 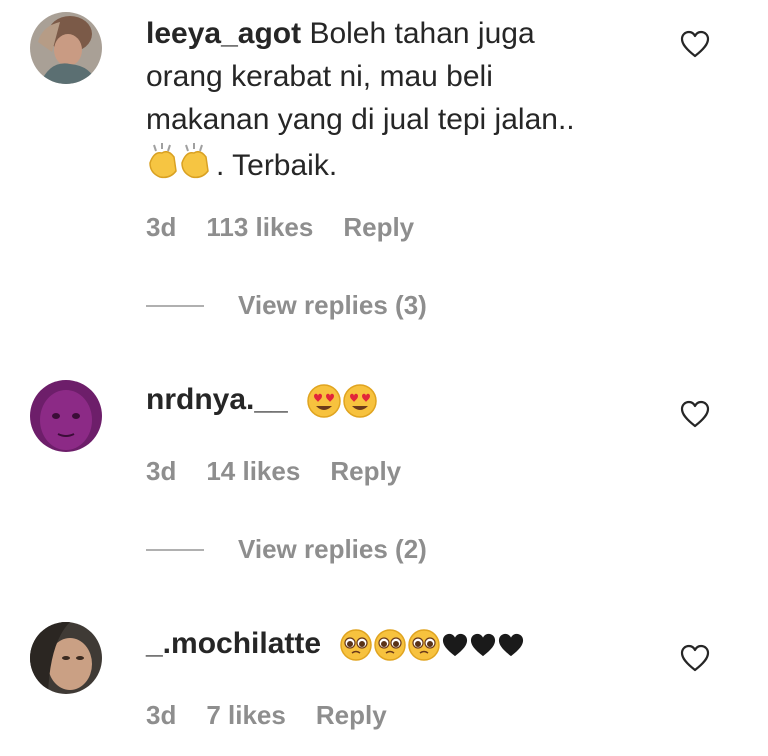 What do you see at coordinates (332, 305) in the screenshot?
I see `view-replies-label: View replies (3)` at bounding box center [332, 305].